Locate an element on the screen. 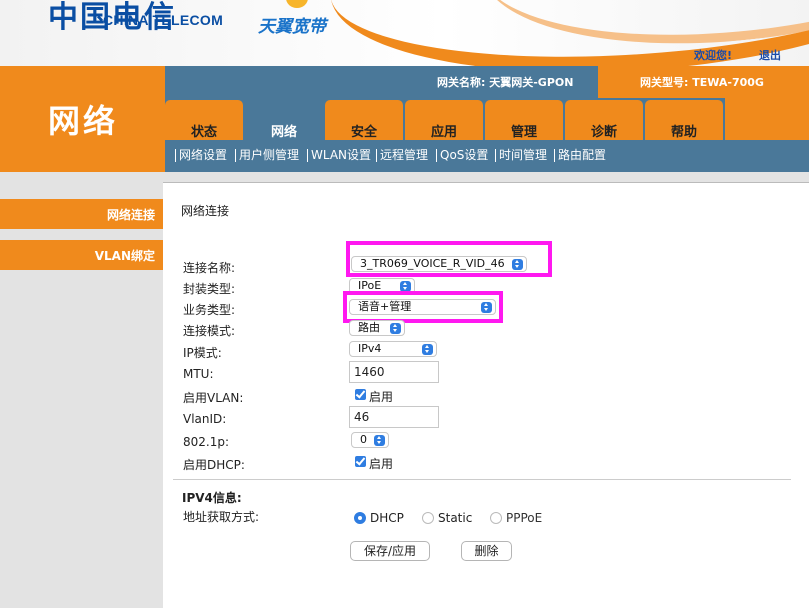 The height and width of the screenshot is (608, 809). top-banner: 中国电信 CHINA TELECOM 天翼宽带 欢迎您! 退出 is located at coordinates (404, 33).